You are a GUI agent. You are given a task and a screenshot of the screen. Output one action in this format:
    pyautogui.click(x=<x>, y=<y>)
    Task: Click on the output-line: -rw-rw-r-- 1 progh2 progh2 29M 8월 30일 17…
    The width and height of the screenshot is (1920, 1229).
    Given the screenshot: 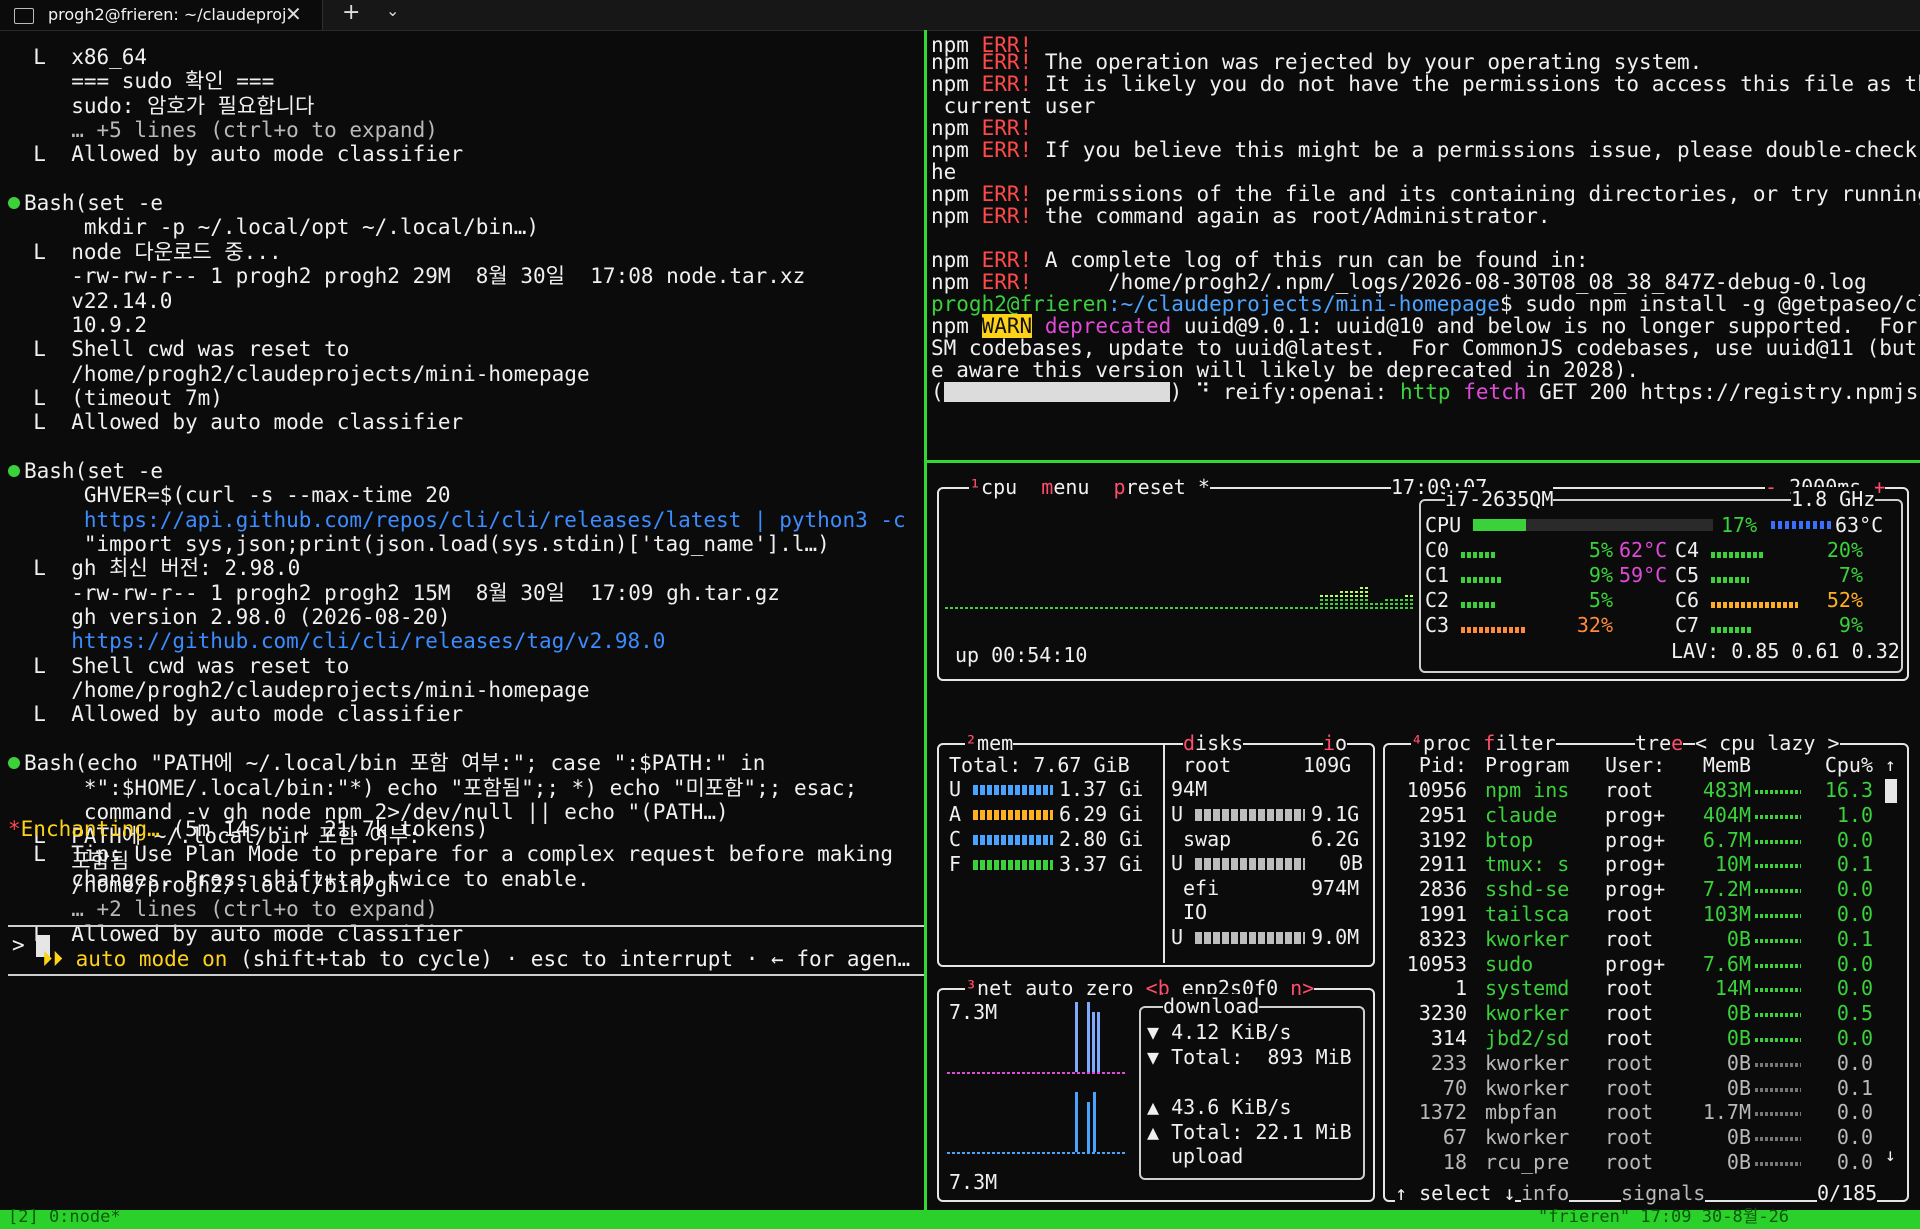 What is the action you would take?
    pyautogui.click(x=407, y=276)
    